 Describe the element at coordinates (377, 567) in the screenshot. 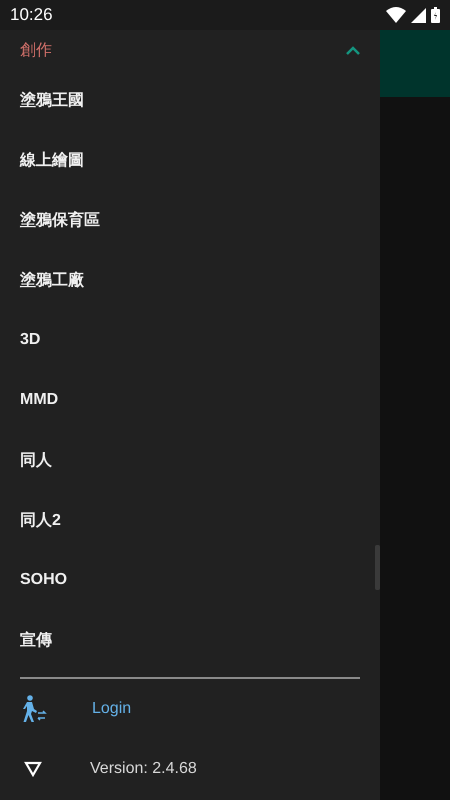

I see `scroll-bar` at that location.